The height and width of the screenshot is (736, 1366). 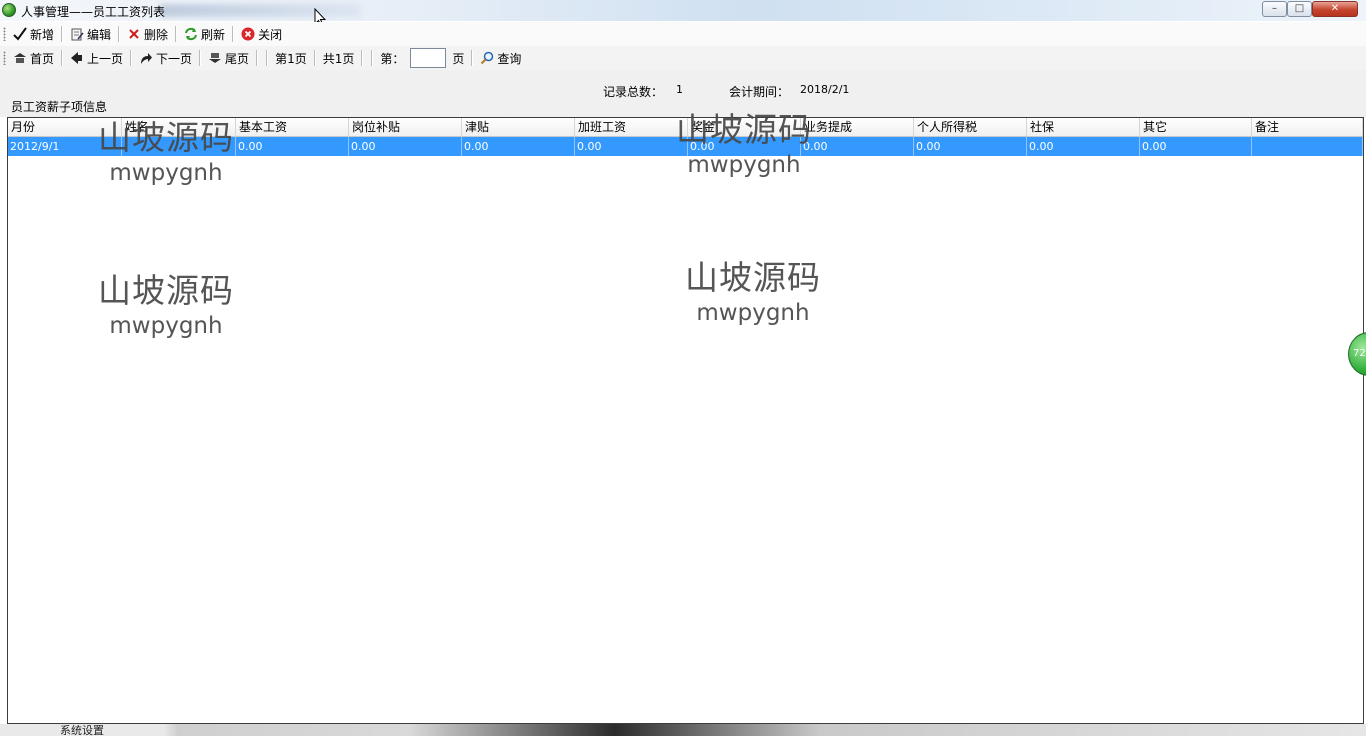 What do you see at coordinates (1083, 127) in the screenshot?
I see `column-header-social-insurance: 社保` at bounding box center [1083, 127].